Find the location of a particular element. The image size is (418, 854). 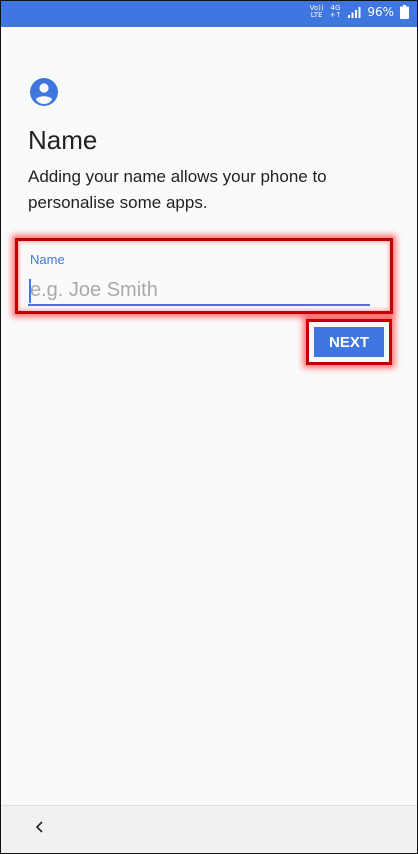

status-icons: Vo)) LTE 4G +↑ 96% is located at coordinates (359, 12).